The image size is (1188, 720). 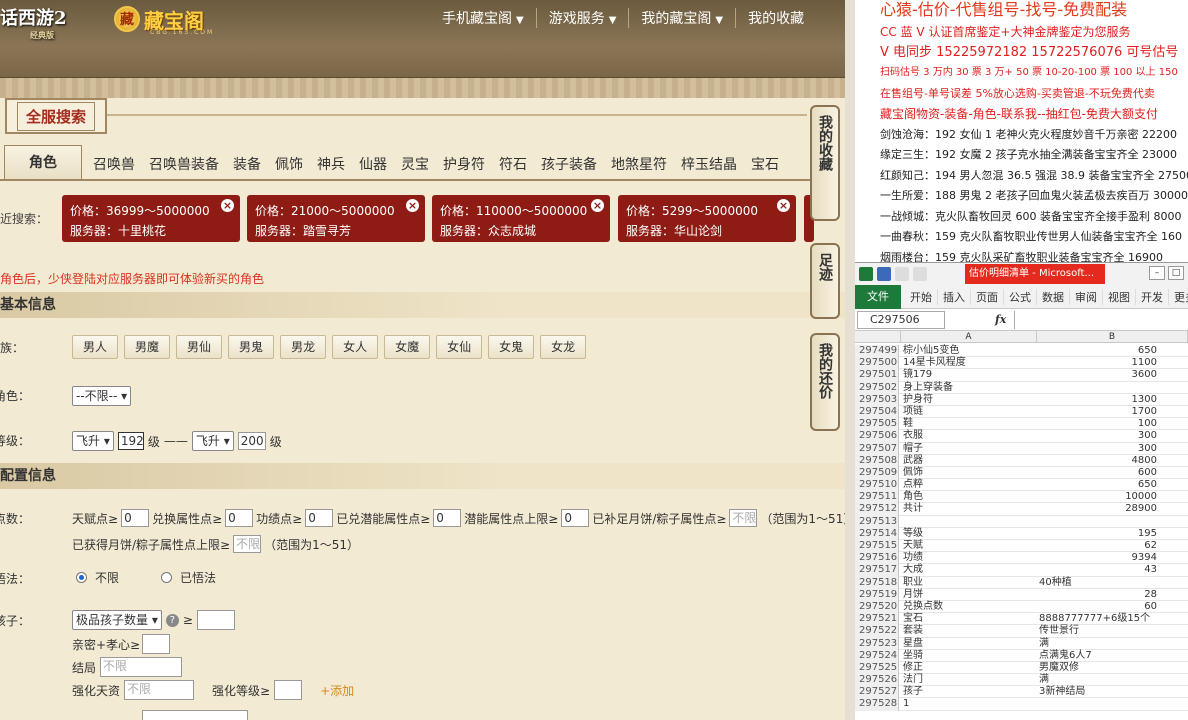 What do you see at coordinates (877, 546) in the screenshot?
I see `row-number: 297515` at bounding box center [877, 546].